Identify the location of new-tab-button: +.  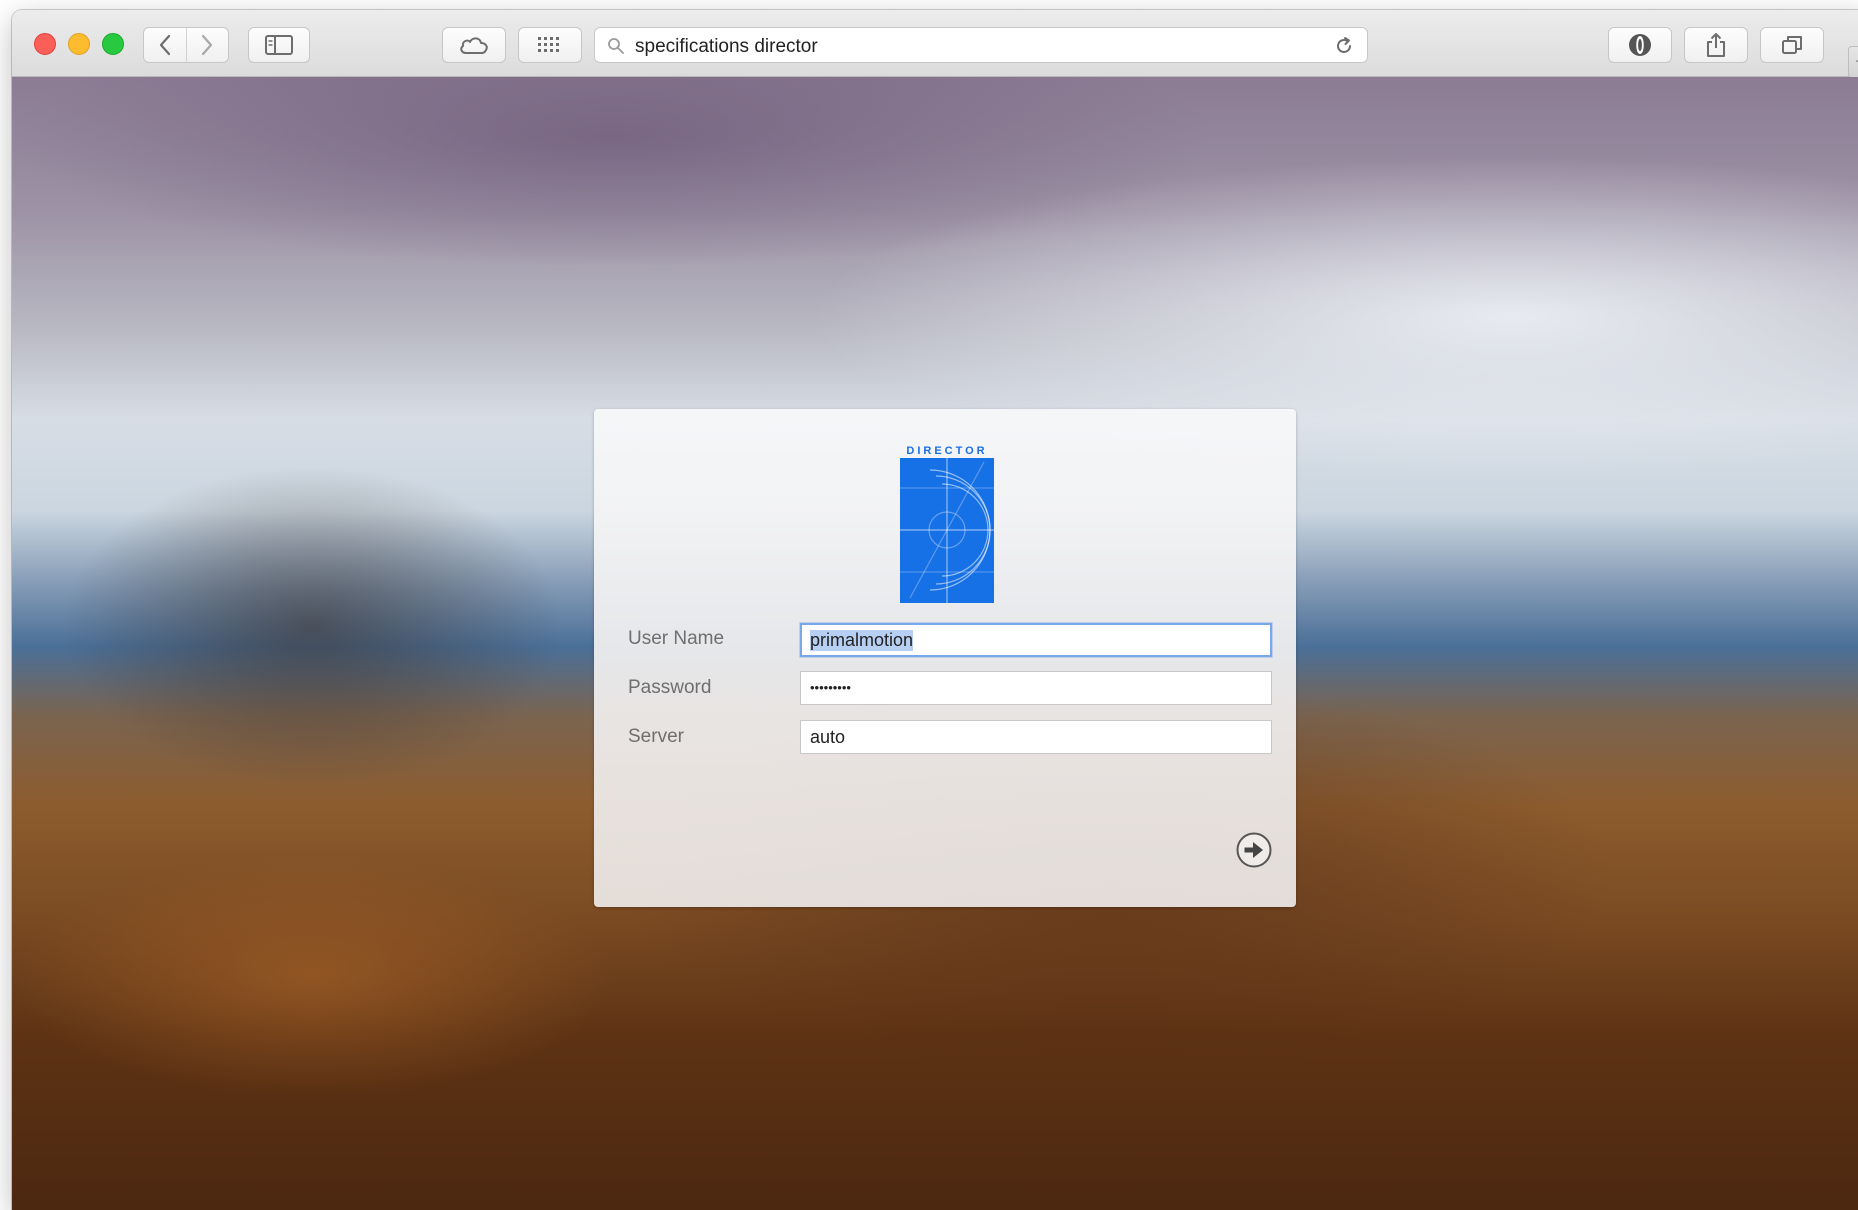
(1853, 62).